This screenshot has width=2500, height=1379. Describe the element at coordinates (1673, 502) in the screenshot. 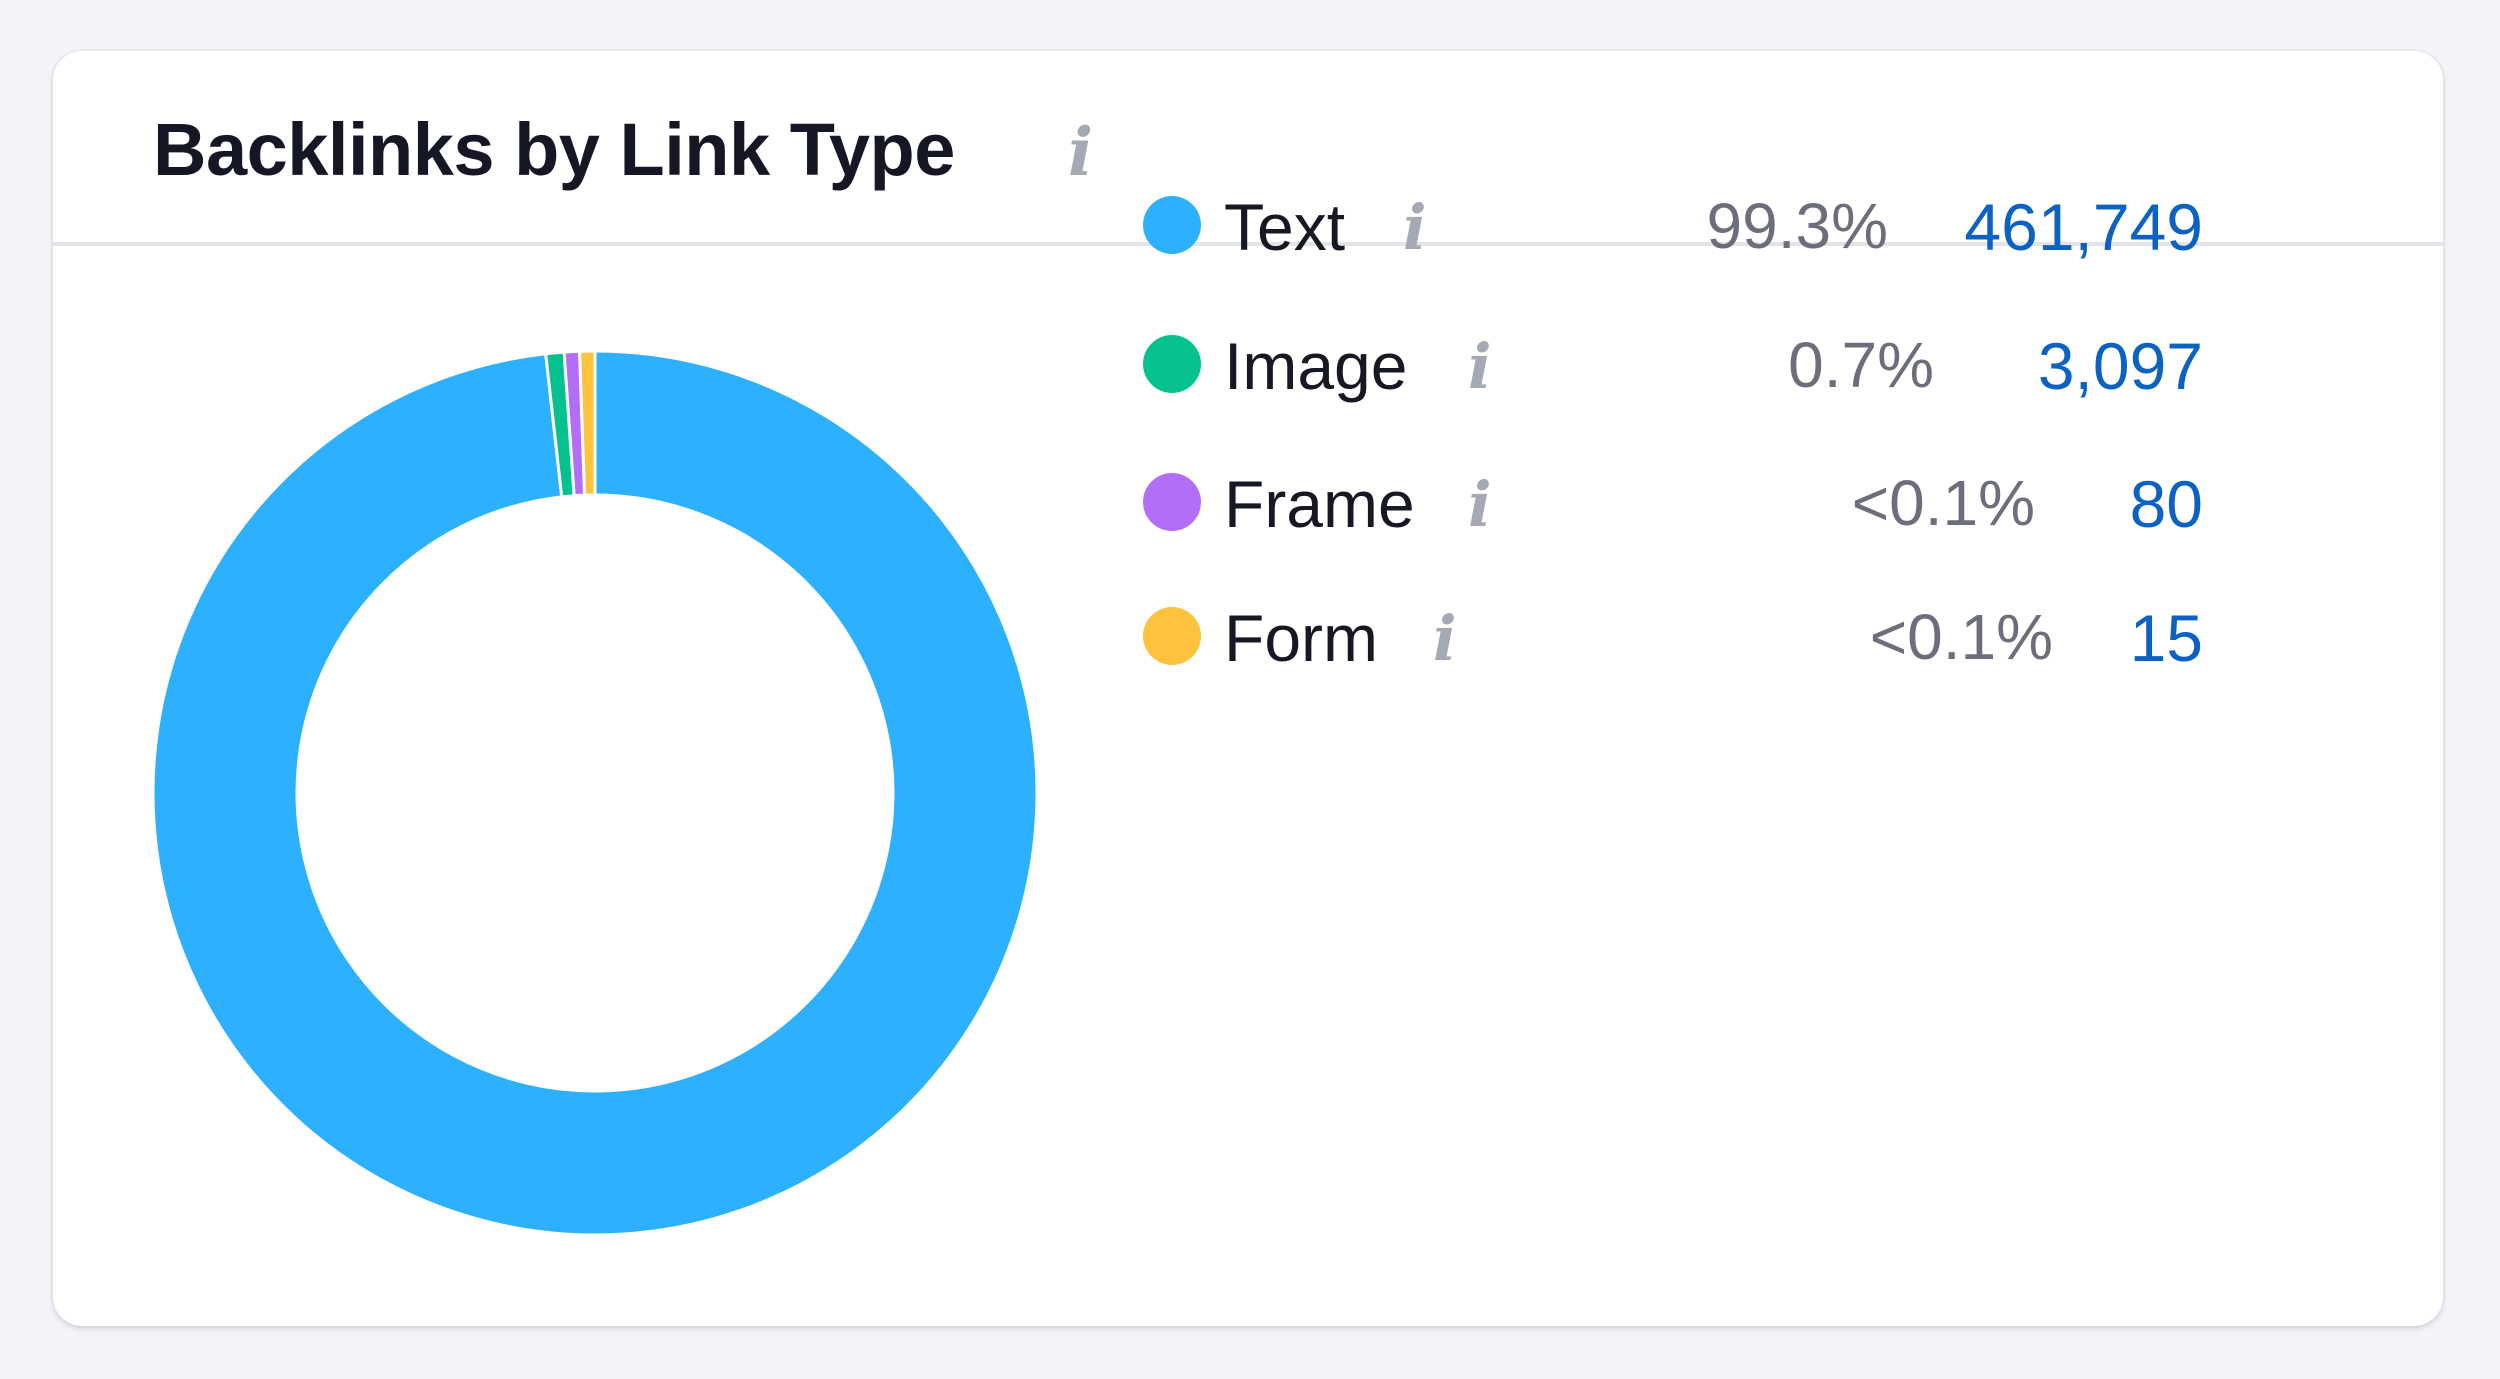

I see `legend-row-frame: Frame i <0.1% 80` at that location.